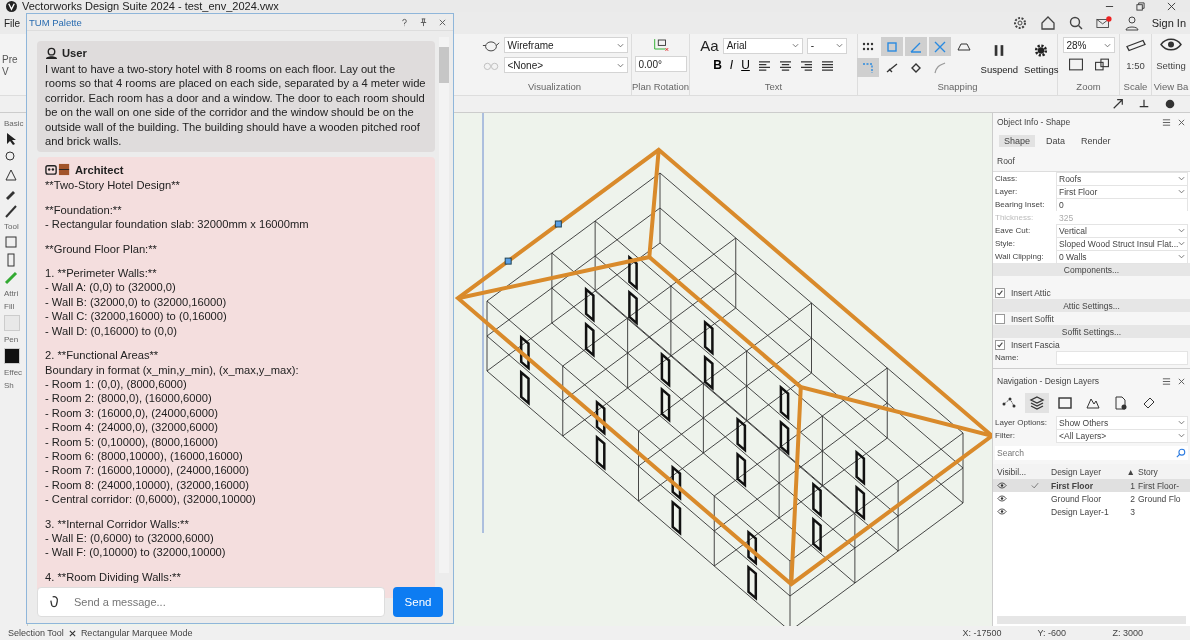 This screenshot has height=640, width=1190. I want to click on layer-row: First Floor 1 First Floor-, so click(1091, 485).